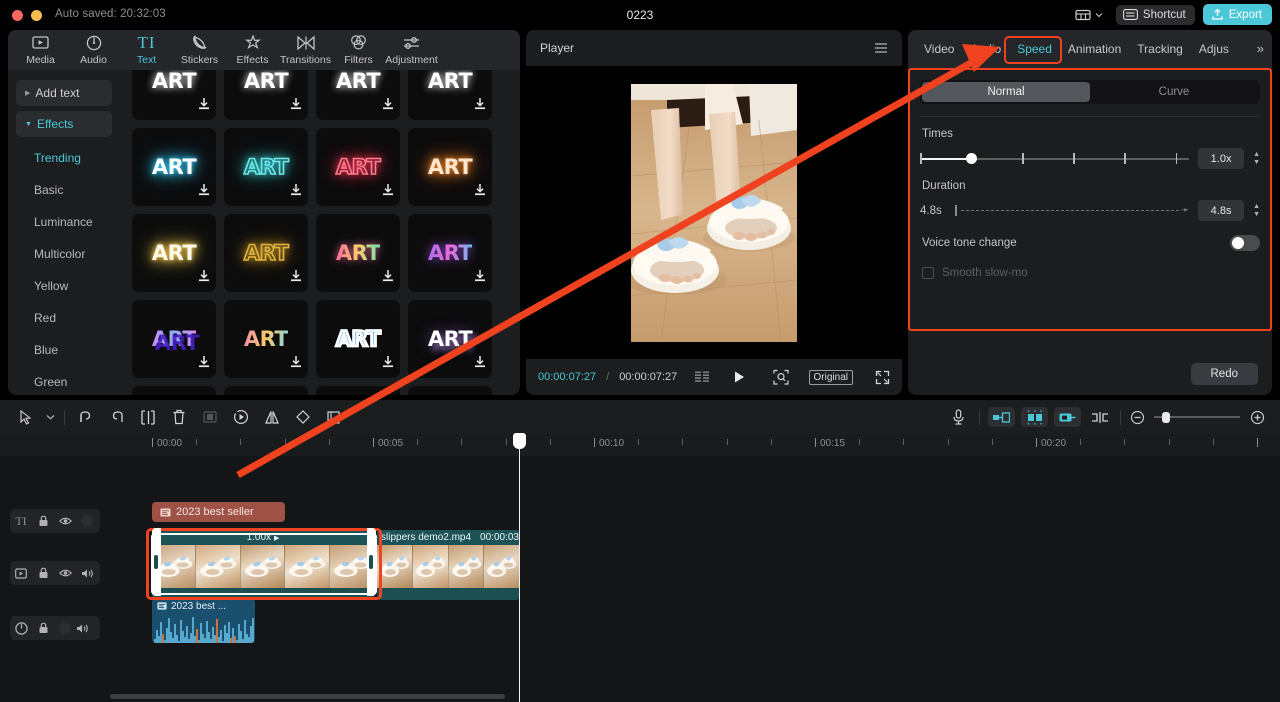 This screenshot has height=702, width=1280. I want to click on nav-tab-media: Media, so click(40, 50).